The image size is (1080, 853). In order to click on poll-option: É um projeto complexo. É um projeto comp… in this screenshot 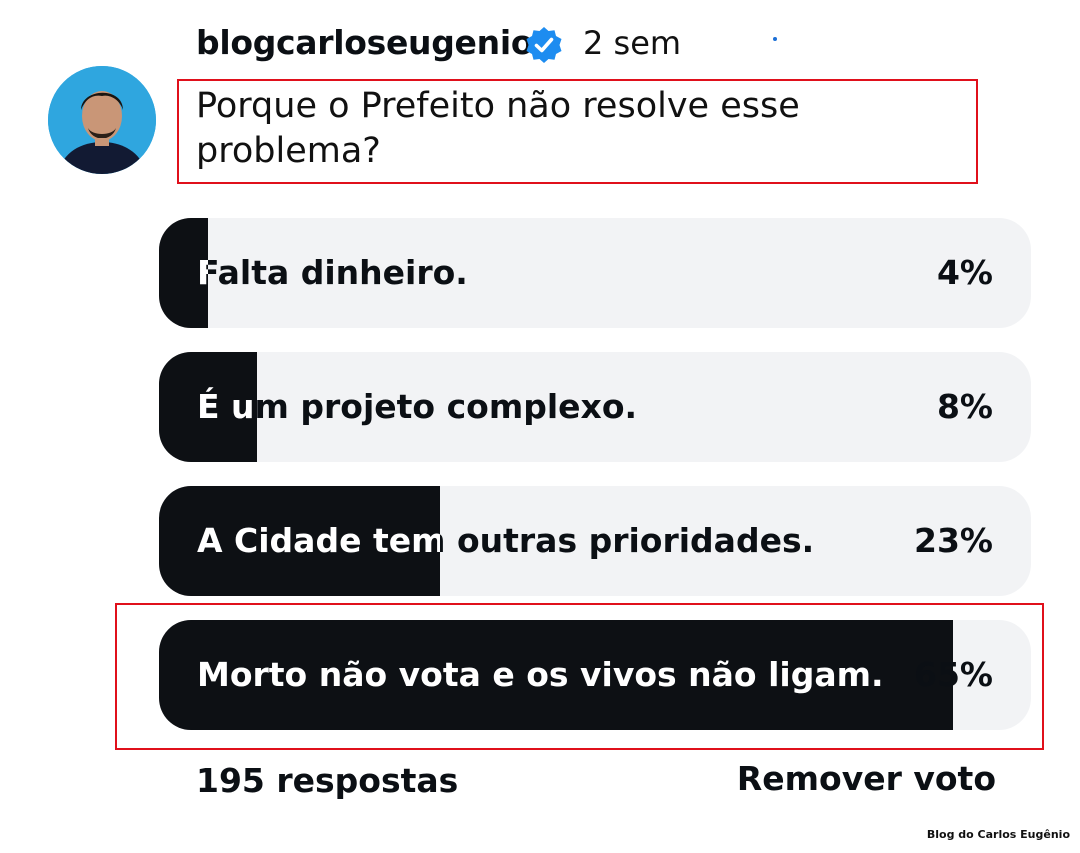, I will do `click(595, 407)`.